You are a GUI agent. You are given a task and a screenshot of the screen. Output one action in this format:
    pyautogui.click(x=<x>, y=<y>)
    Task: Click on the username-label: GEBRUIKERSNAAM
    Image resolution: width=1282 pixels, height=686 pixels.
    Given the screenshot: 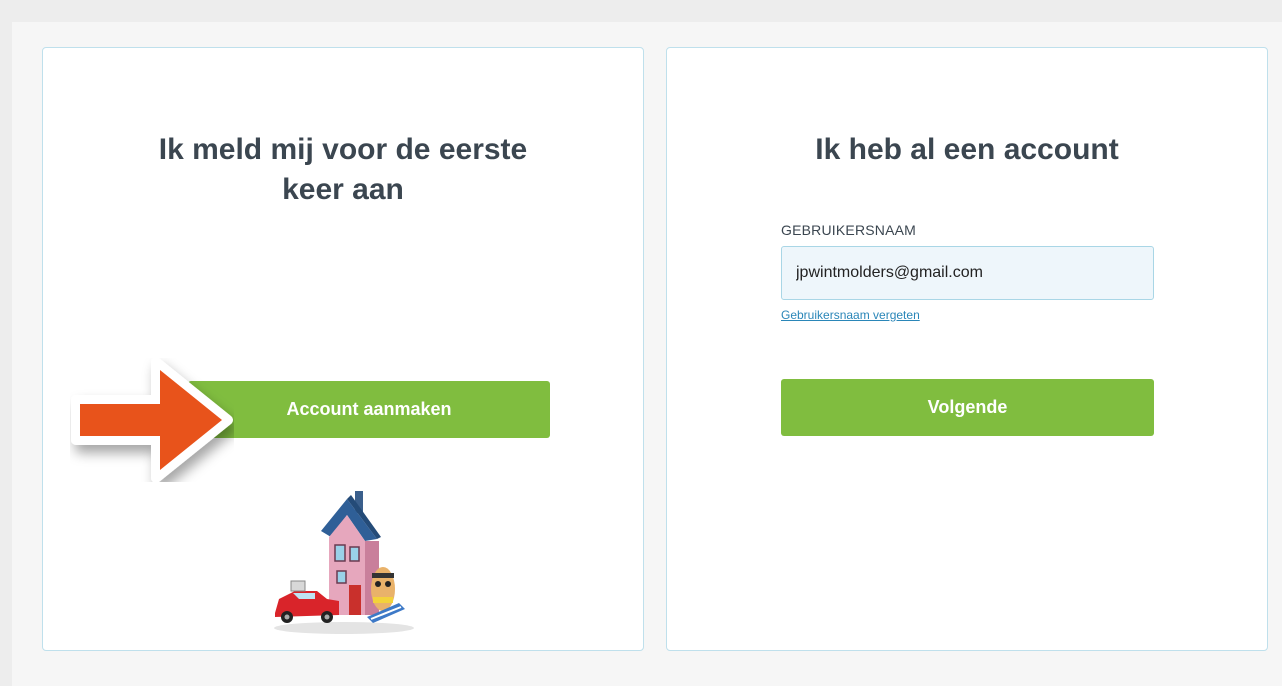 What is the action you would take?
    pyautogui.click(x=849, y=230)
    